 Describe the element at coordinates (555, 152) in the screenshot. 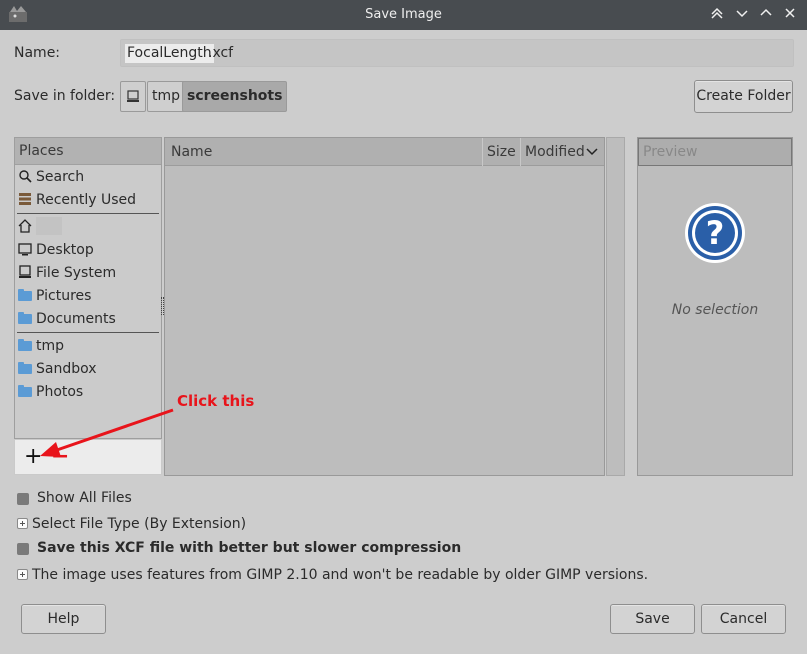

I see `column-modified: Modified` at that location.